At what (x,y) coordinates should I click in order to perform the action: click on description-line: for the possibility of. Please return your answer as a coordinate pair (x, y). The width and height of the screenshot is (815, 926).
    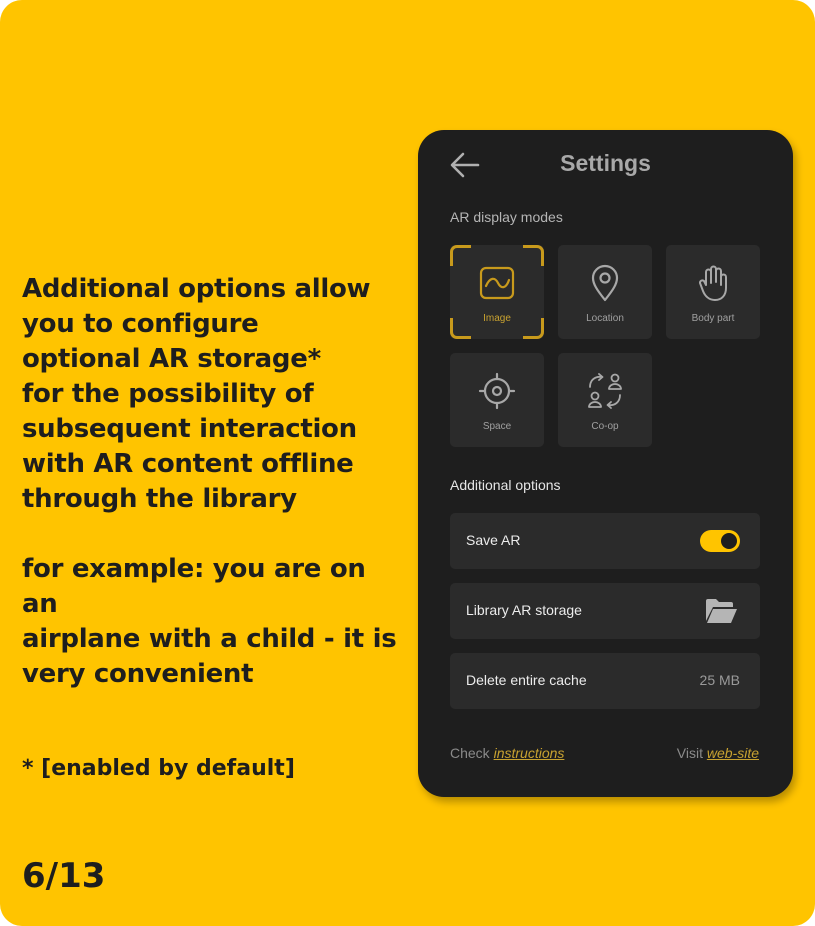
    Looking at the image, I should click on (168, 394).